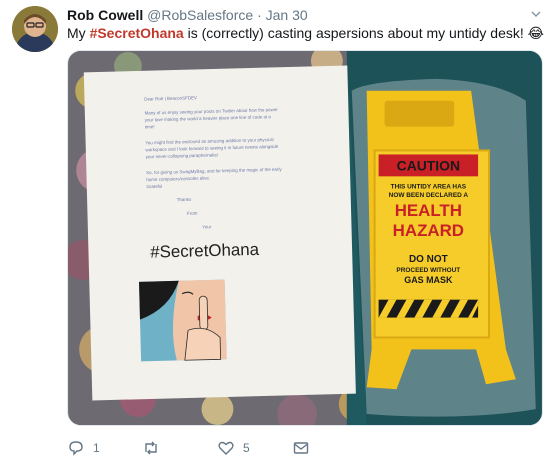  Describe the element at coordinates (183, 320) in the screenshot. I see `shush-illustration` at that location.